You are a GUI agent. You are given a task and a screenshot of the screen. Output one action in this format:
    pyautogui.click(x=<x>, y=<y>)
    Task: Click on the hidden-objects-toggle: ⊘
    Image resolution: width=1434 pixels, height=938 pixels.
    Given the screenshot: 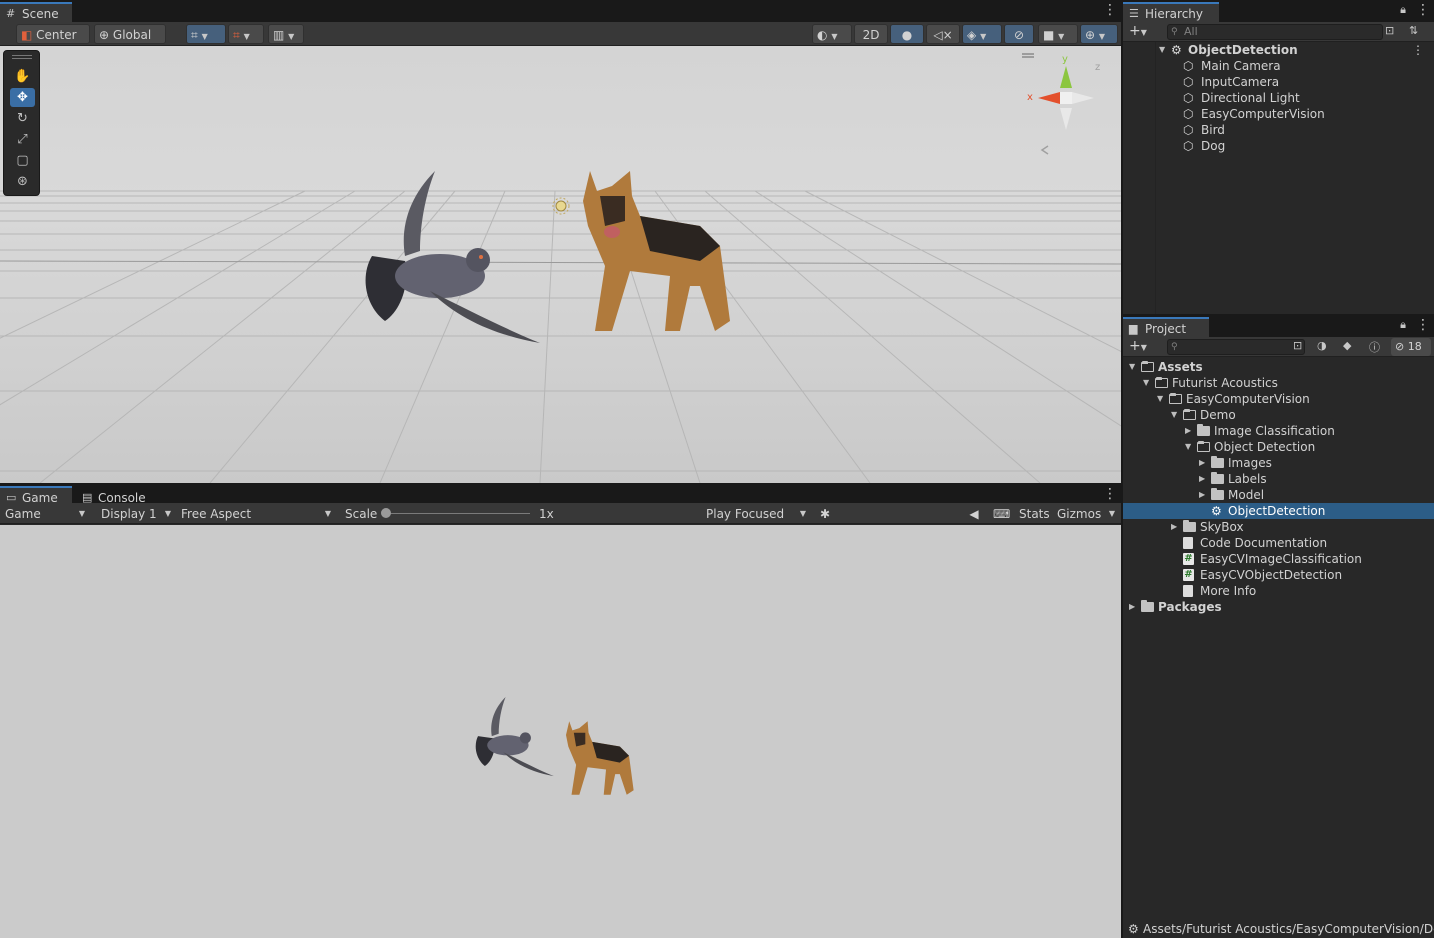 What is the action you would take?
    pyautogui.click(x=1019, y=34)
    